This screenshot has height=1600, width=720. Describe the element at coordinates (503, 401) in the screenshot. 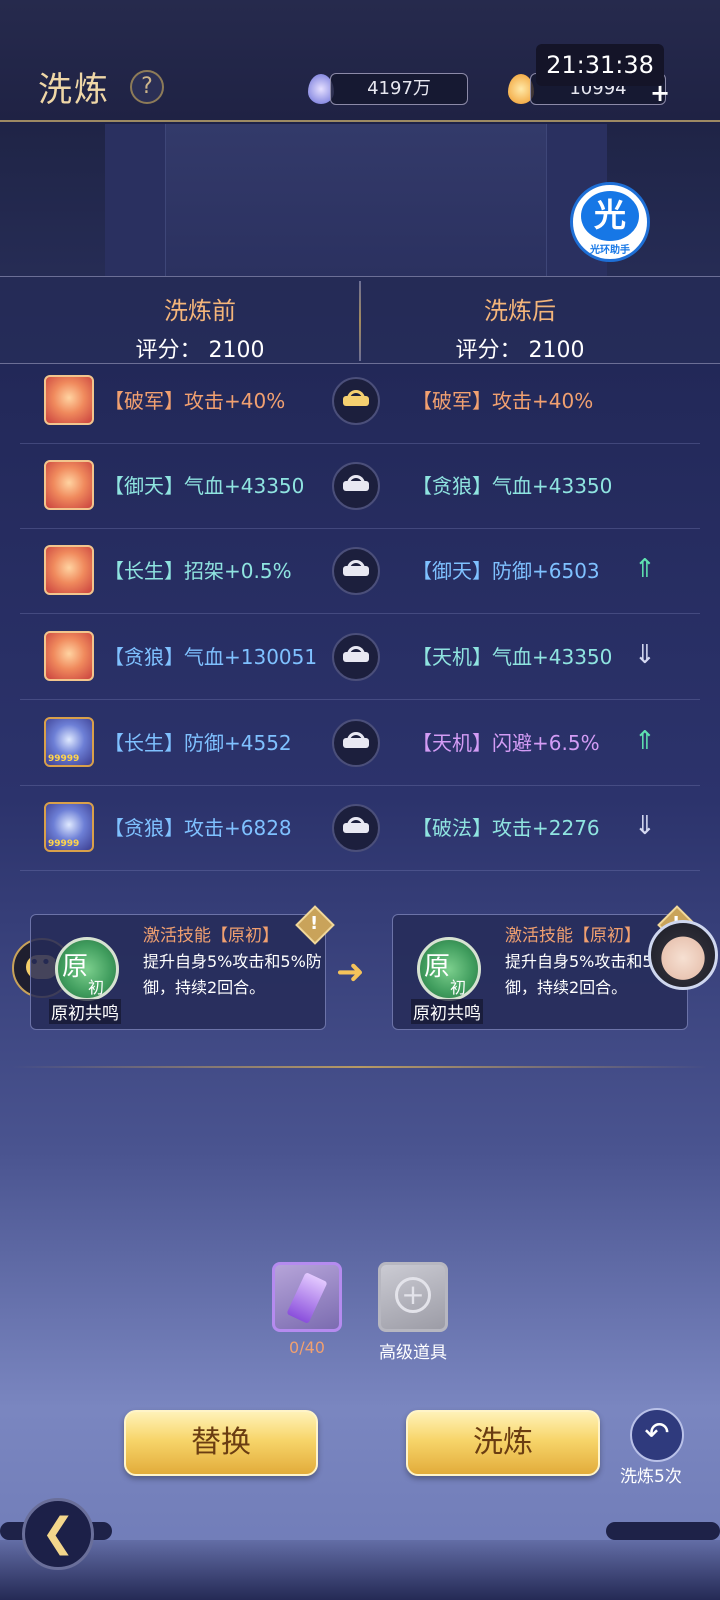

I see `stat-after: 【破军】攻击+40%` at that location.